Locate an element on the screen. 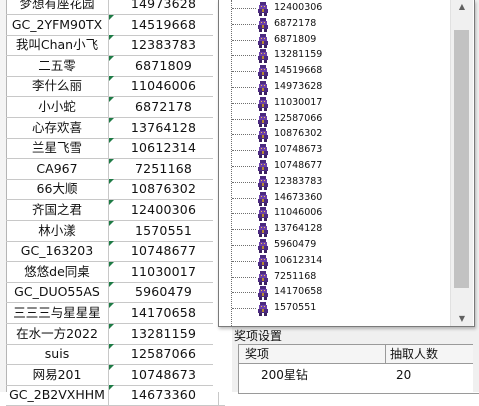 The image size is (479, 406). name-cell: 林小漾 is located at coordinates (57, 230).